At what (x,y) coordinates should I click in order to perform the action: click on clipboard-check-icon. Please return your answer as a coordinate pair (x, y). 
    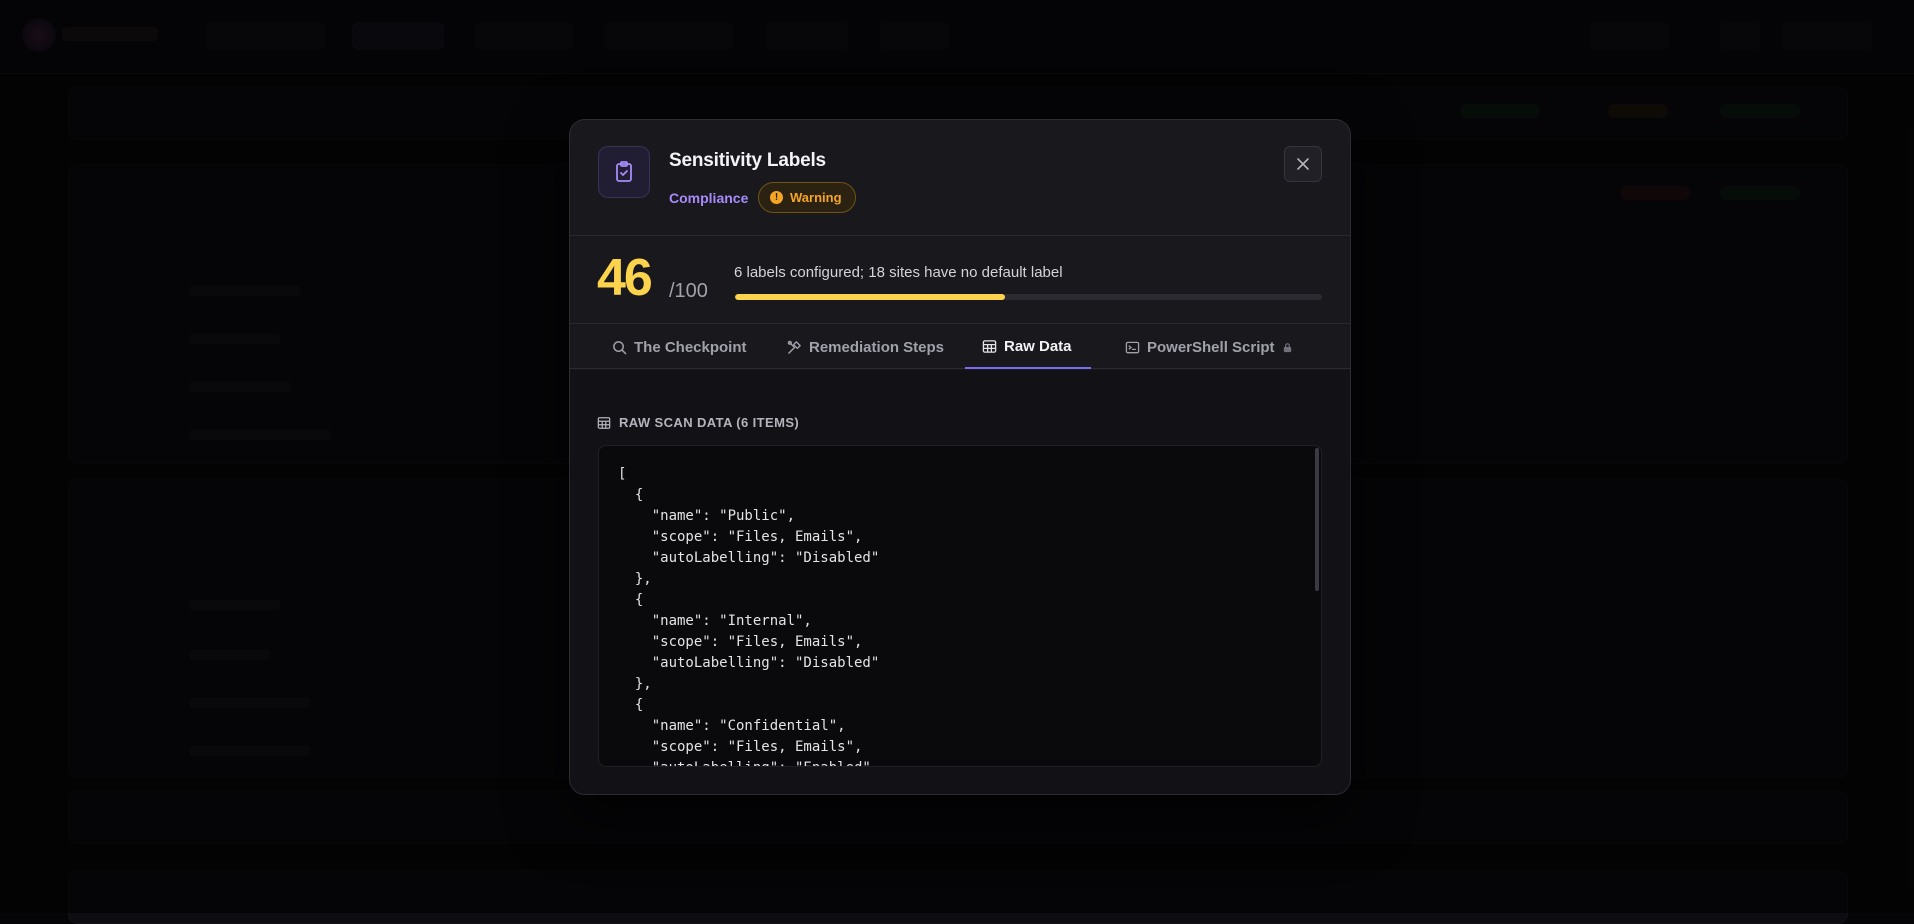
    Looking at the image, I should click on (624, 172).